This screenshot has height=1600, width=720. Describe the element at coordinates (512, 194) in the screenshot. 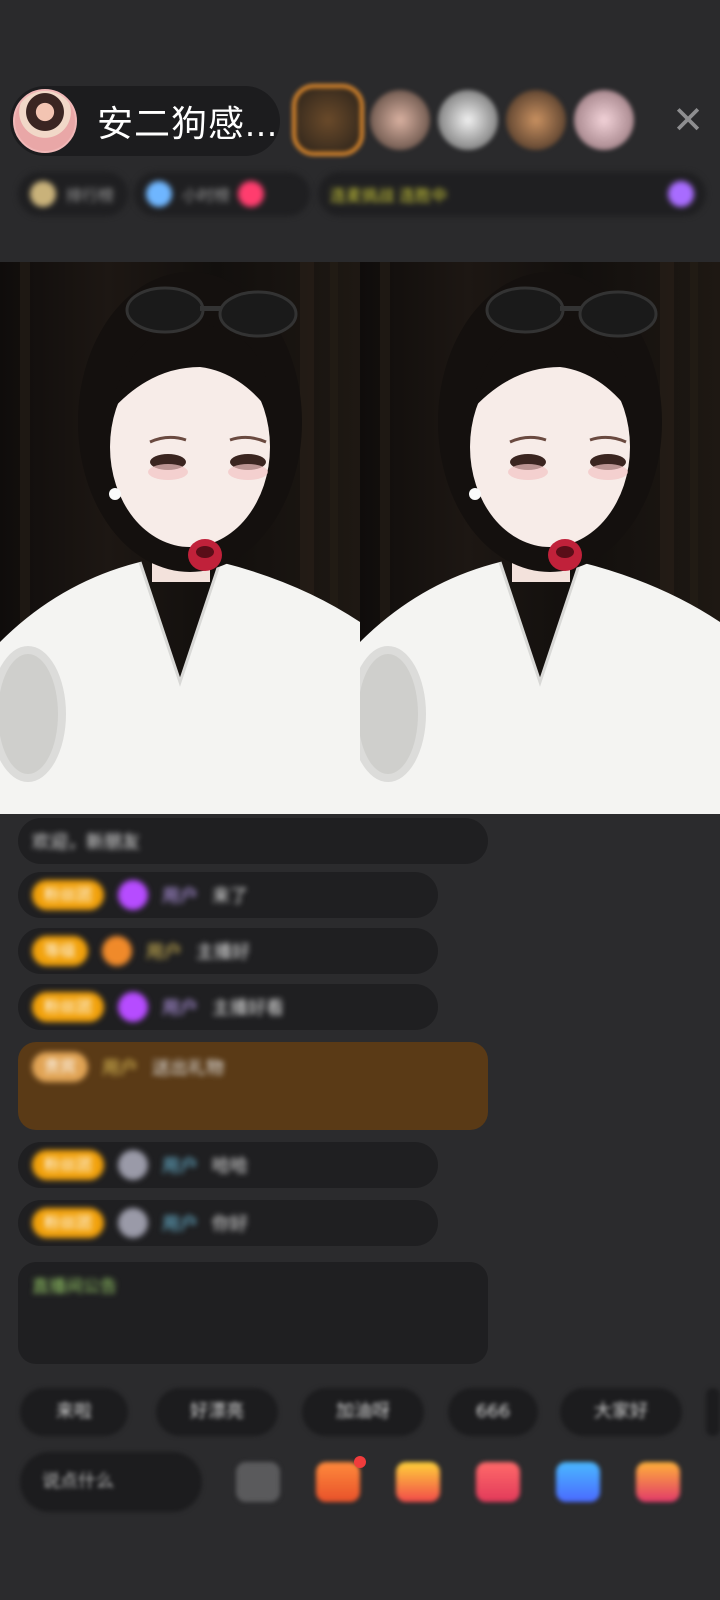

I see `challenge-chip: 连麦挑战 连胜中` at that location.